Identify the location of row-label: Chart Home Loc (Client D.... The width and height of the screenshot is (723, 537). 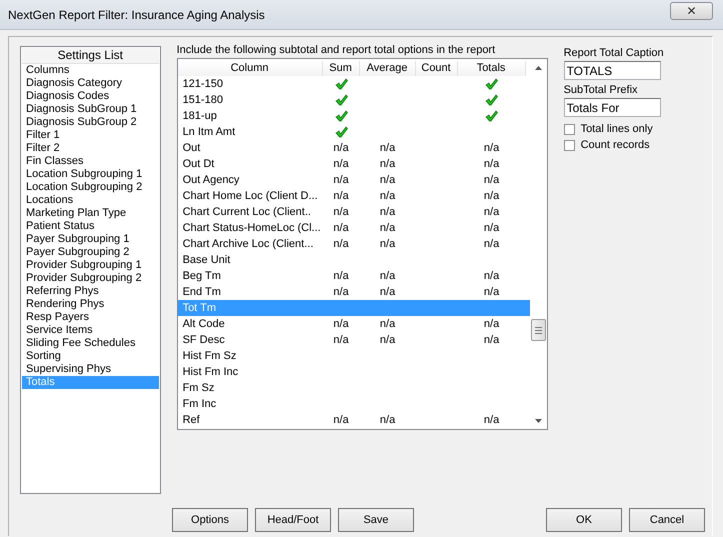
(250, 196).